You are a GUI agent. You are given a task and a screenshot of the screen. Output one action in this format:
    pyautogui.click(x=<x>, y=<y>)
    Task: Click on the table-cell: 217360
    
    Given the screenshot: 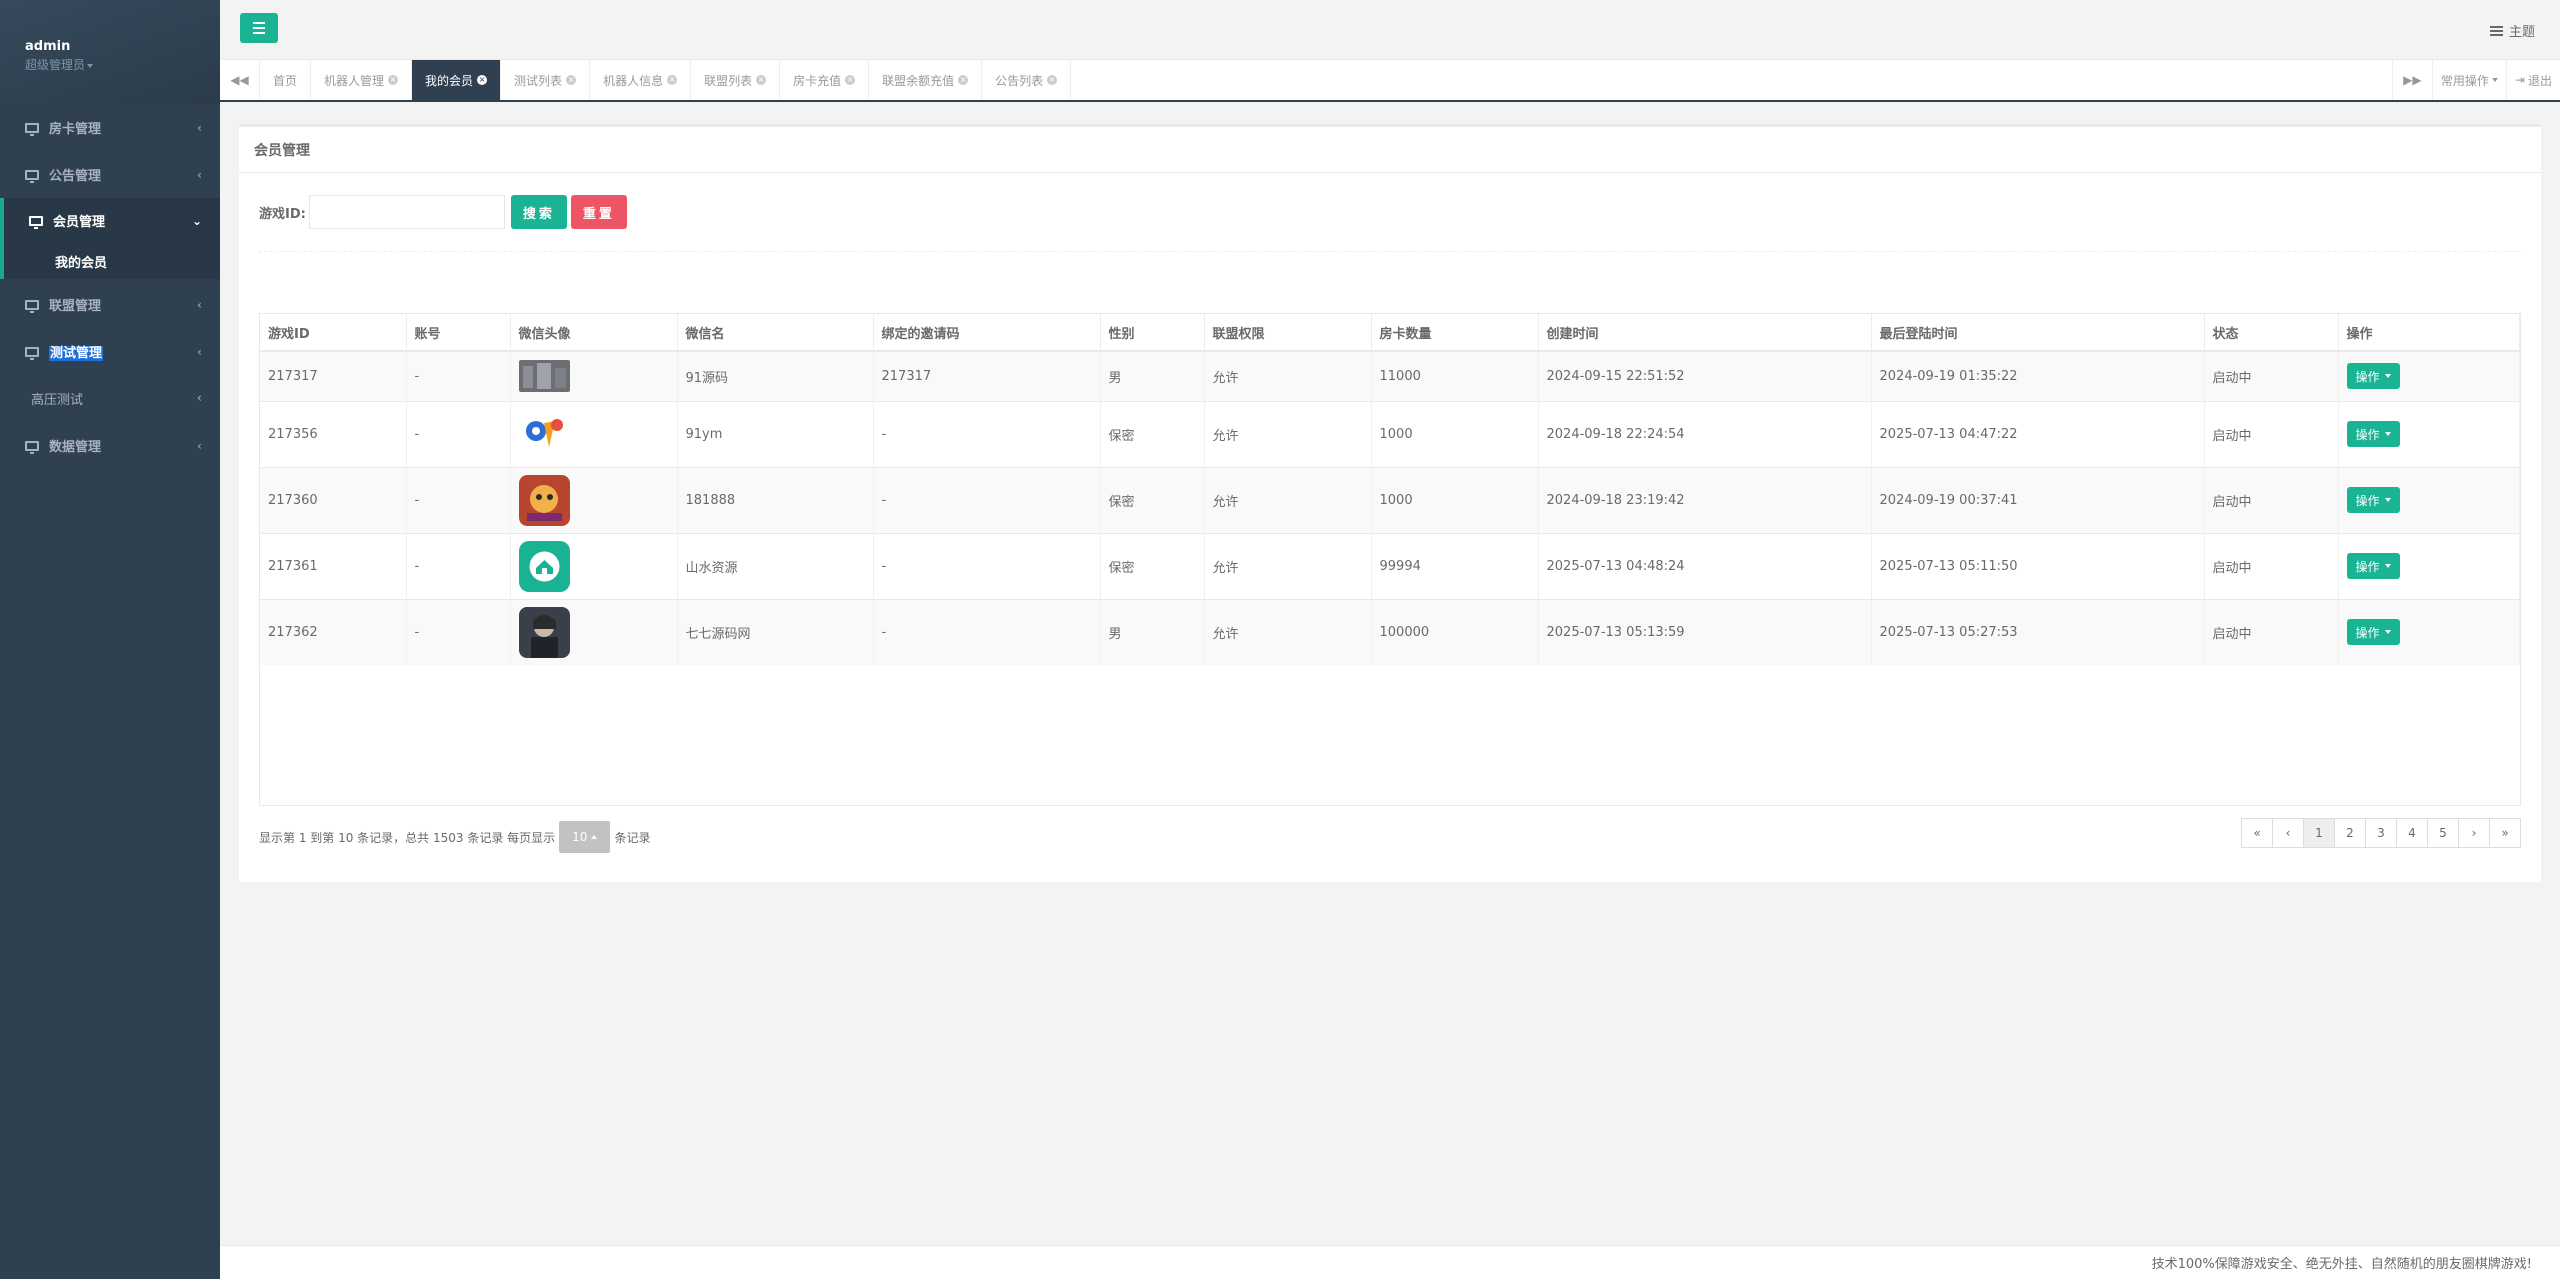 What is the action you would take?
    pyautogui.click(x=333, y=499)
    